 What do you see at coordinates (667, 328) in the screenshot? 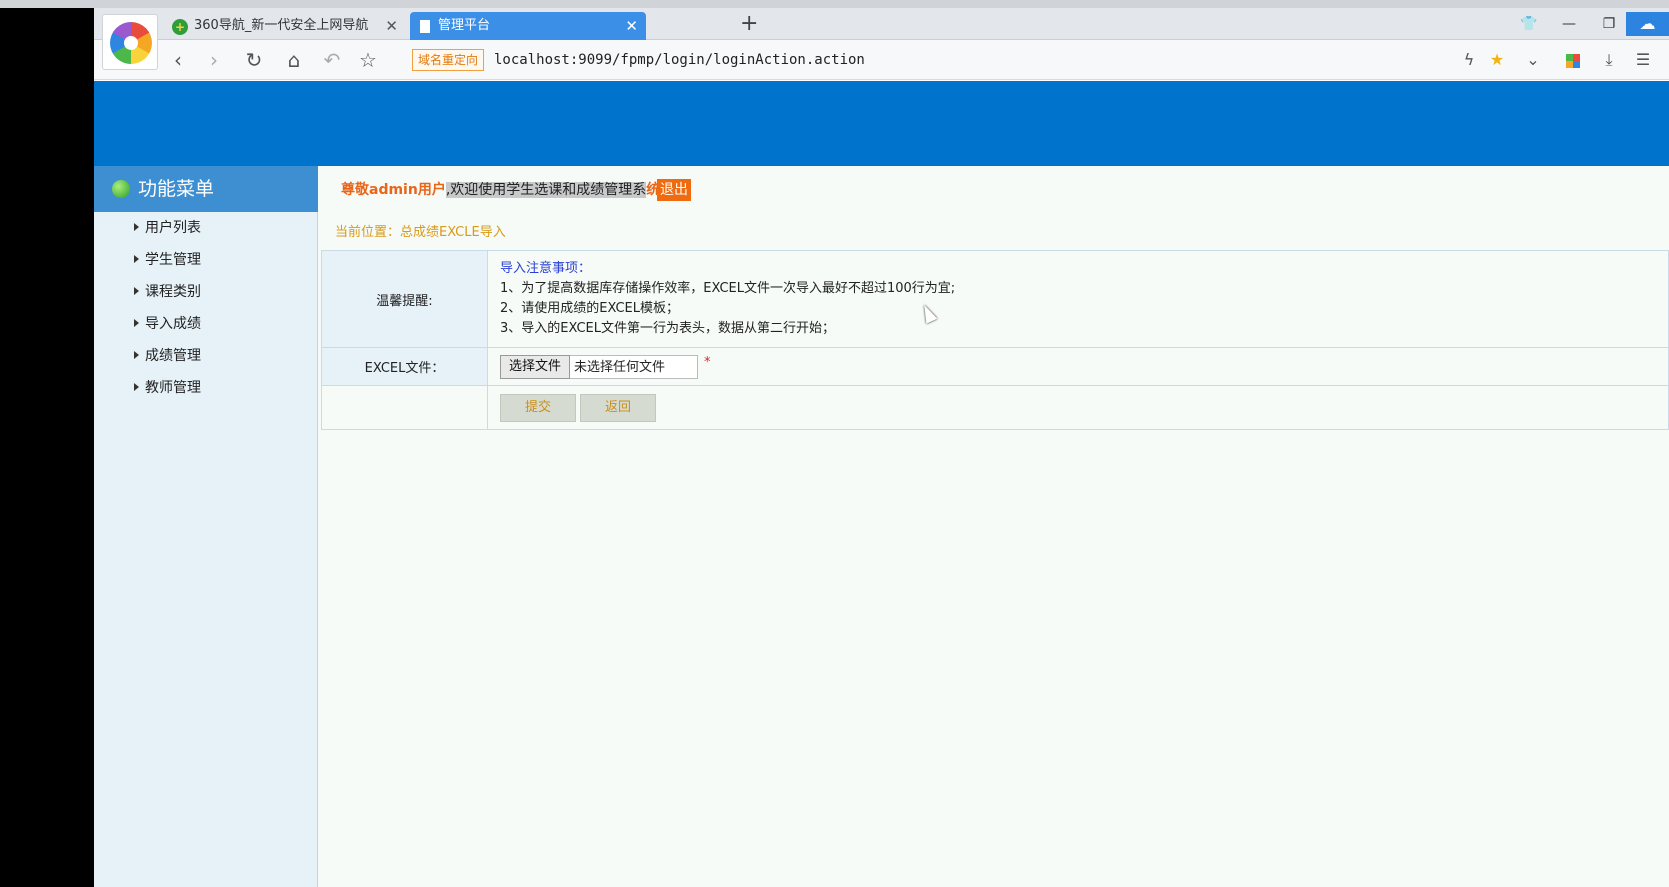
I see `notice-line: 3、导入的EXCEL文件第一行为表头，数据从第二行开始；` at bounding box center [667, 328].